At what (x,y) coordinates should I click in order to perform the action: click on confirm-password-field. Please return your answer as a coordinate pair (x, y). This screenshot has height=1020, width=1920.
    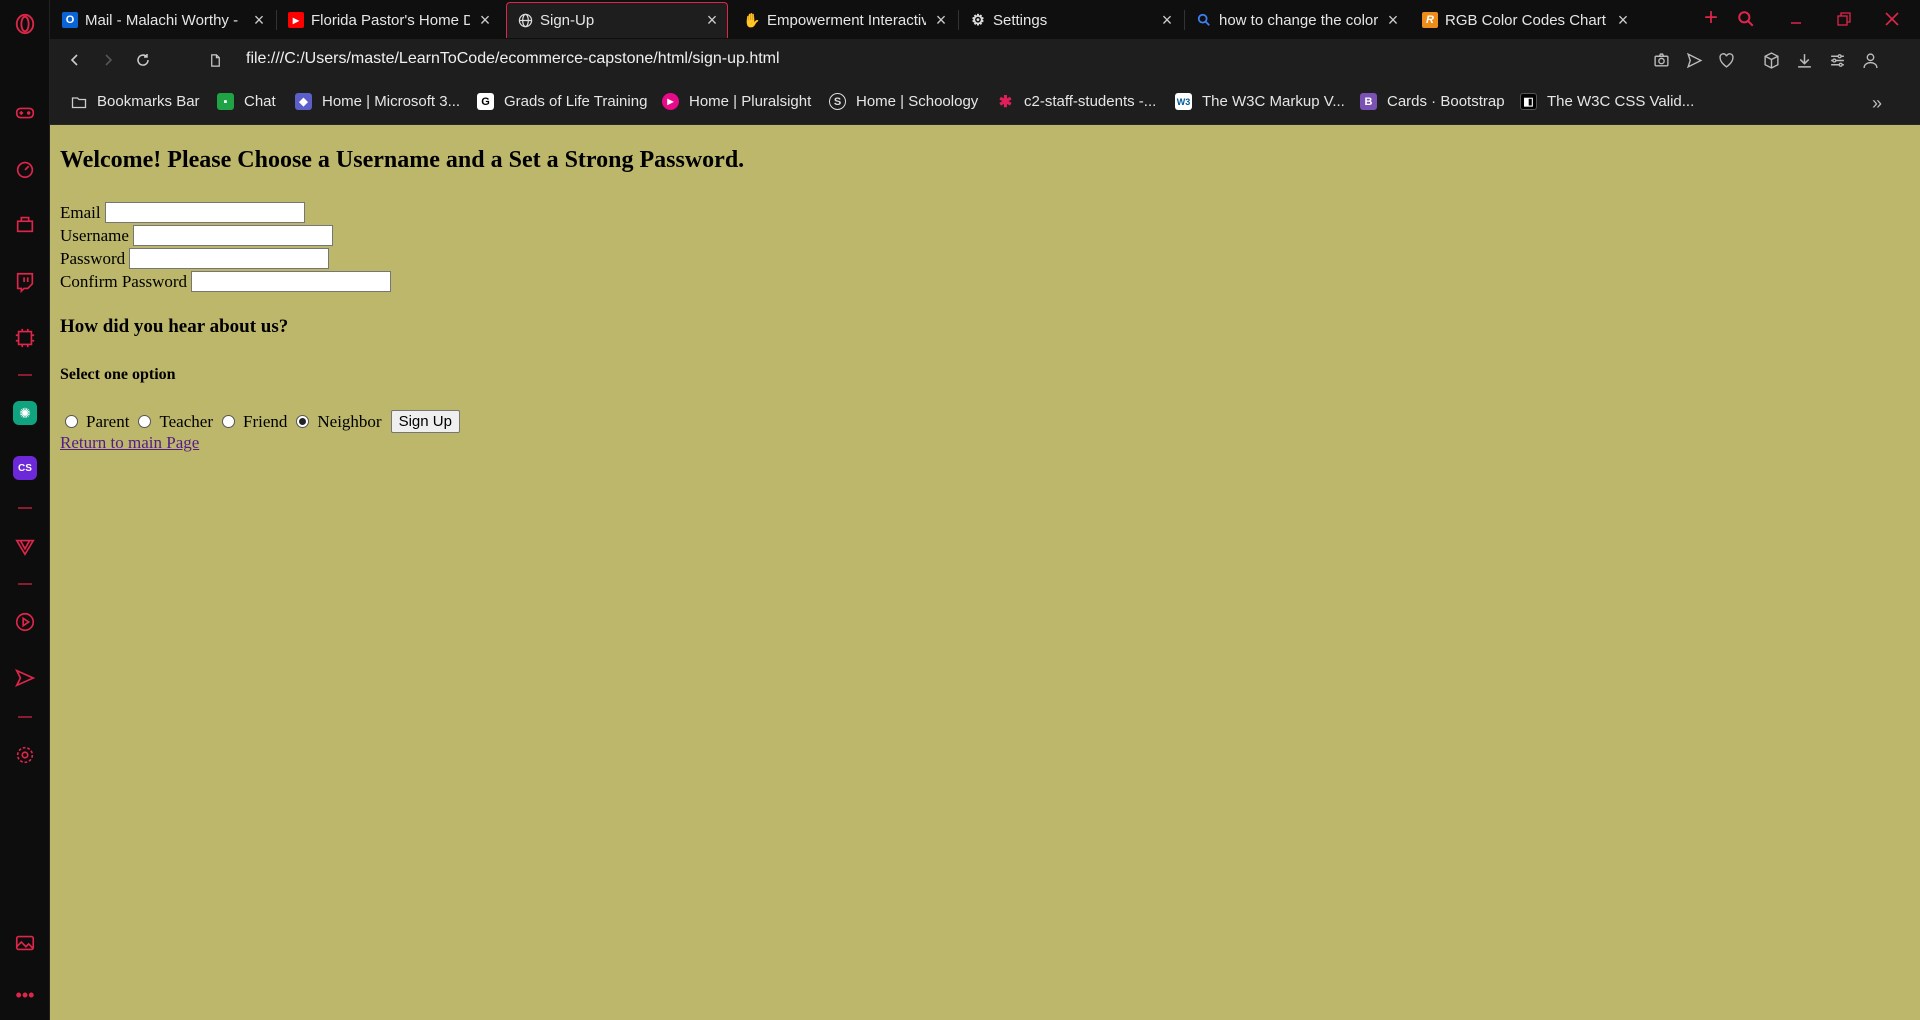
    Looking at the image, I should click on (291, 281).